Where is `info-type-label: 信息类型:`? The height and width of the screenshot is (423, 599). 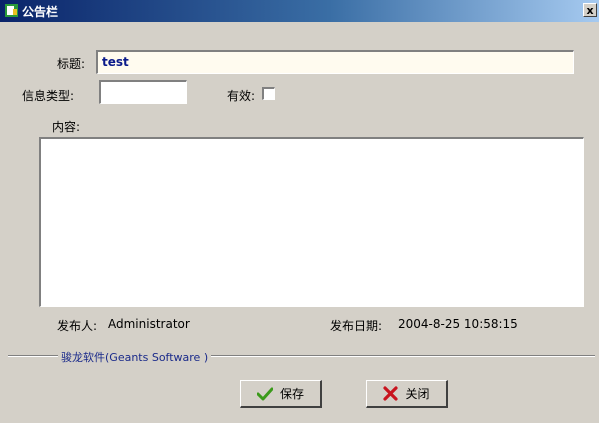 info-type-label: 信息类型: is located at coordinates (48, 96).